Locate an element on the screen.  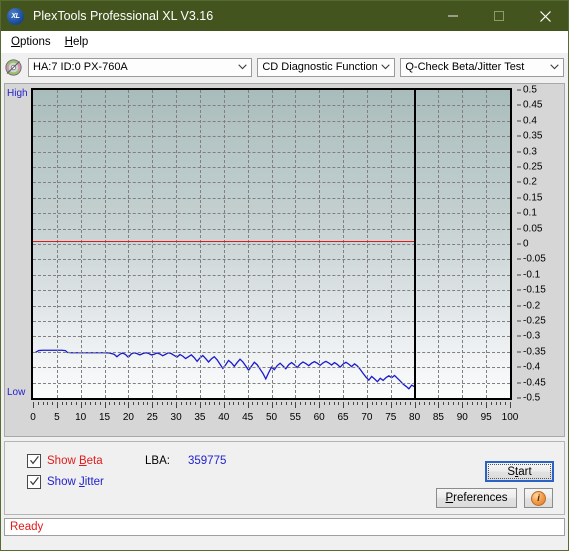
function-select: CD Diagnostic Functions is located at coordinates (326, 67).